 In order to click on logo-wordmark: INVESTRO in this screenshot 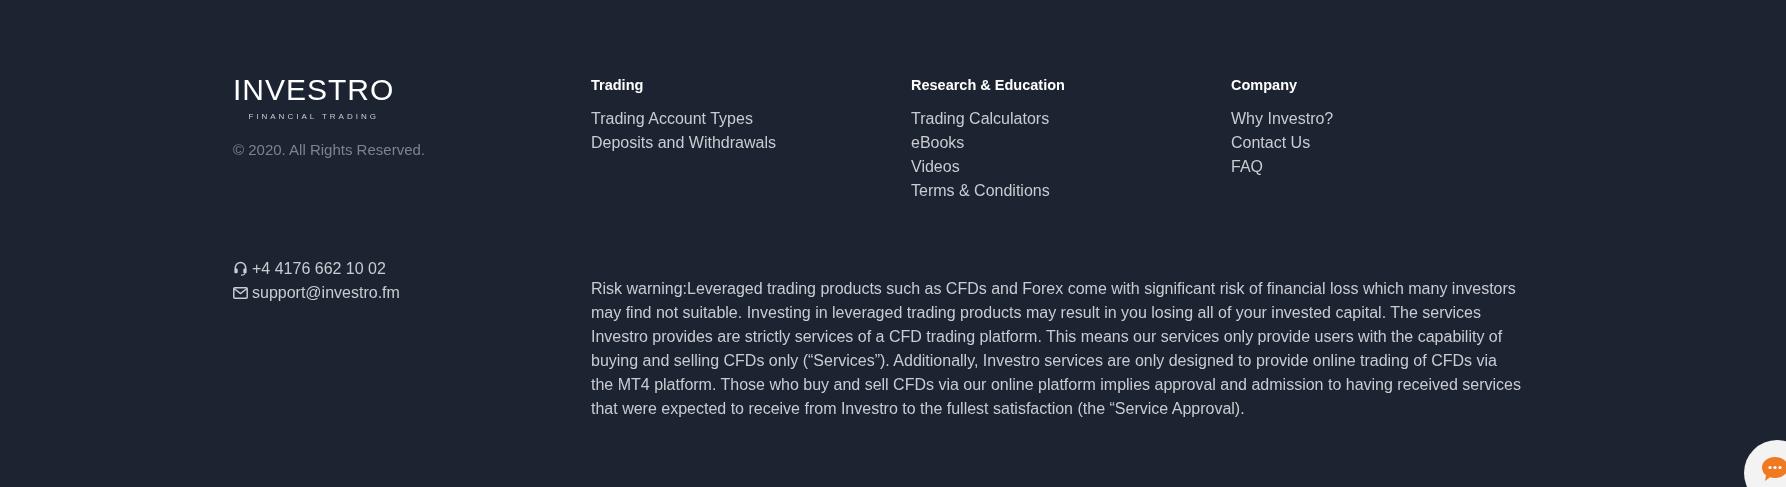, I will do `click(314, 90)`.